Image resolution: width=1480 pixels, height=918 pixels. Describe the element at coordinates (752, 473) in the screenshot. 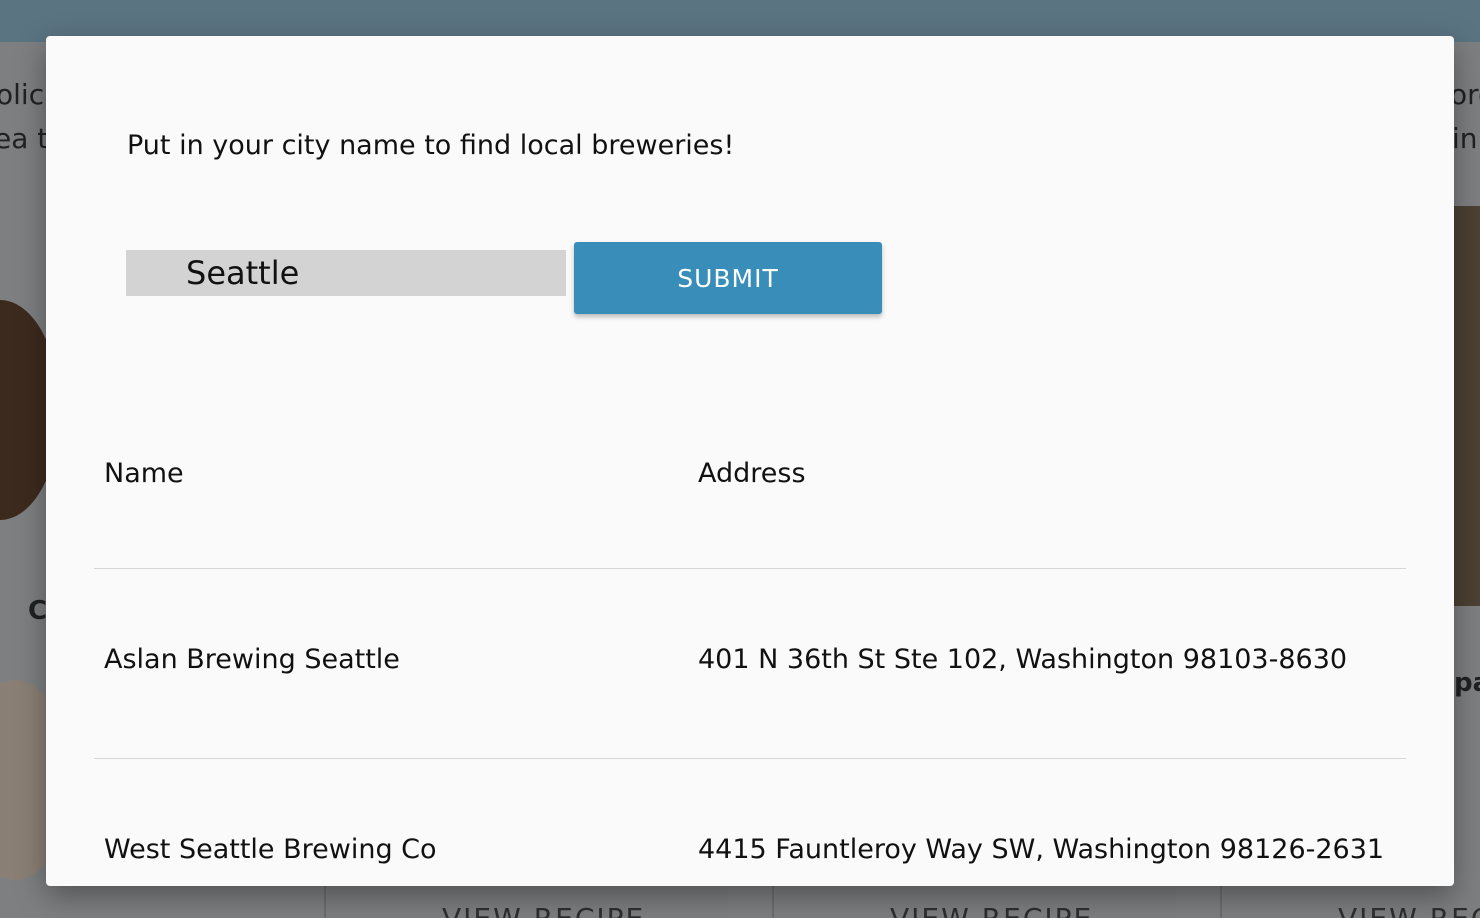

I see `address-column-header: Address` at that location.